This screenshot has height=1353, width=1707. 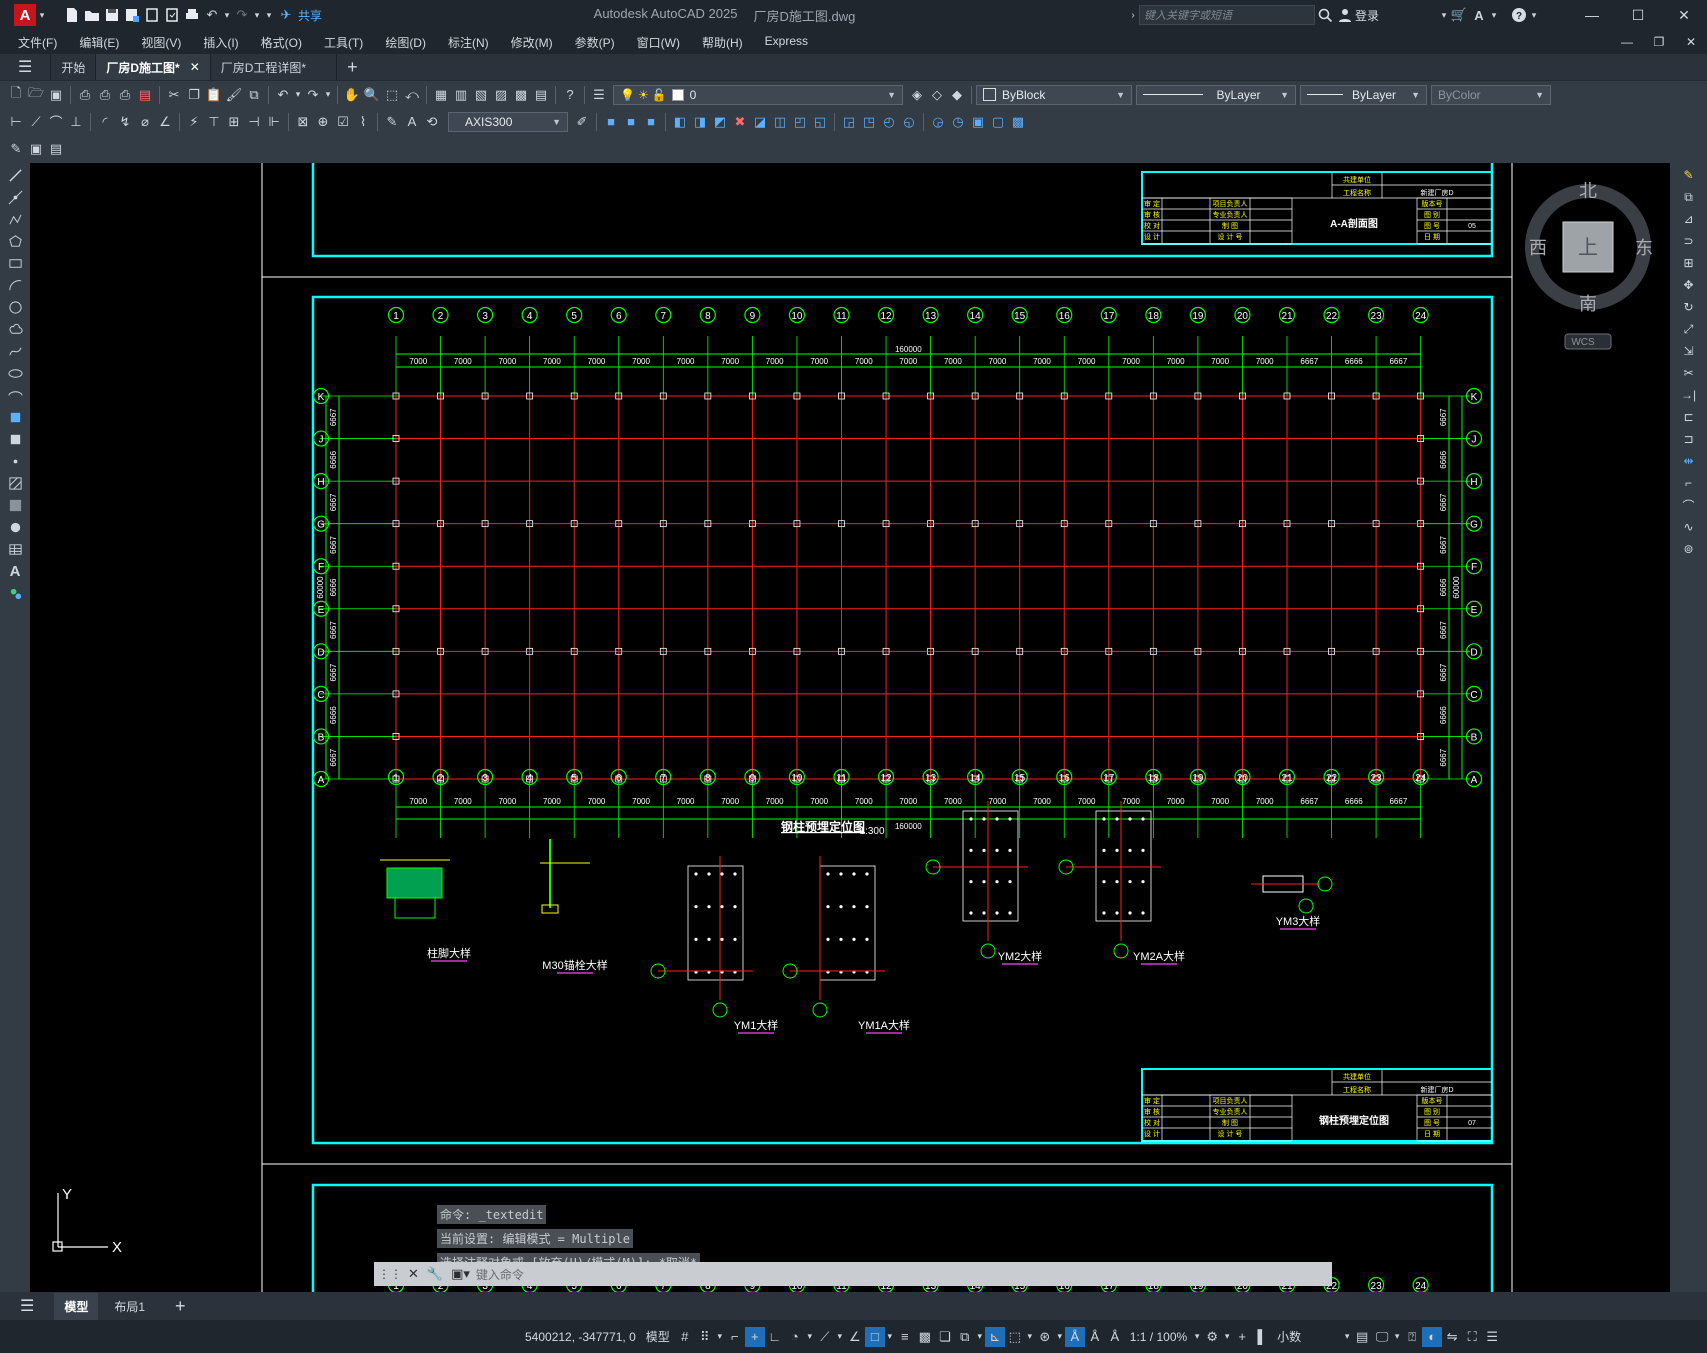 I want to click on menu-item: 参数(P), so click(x=595, y=42).